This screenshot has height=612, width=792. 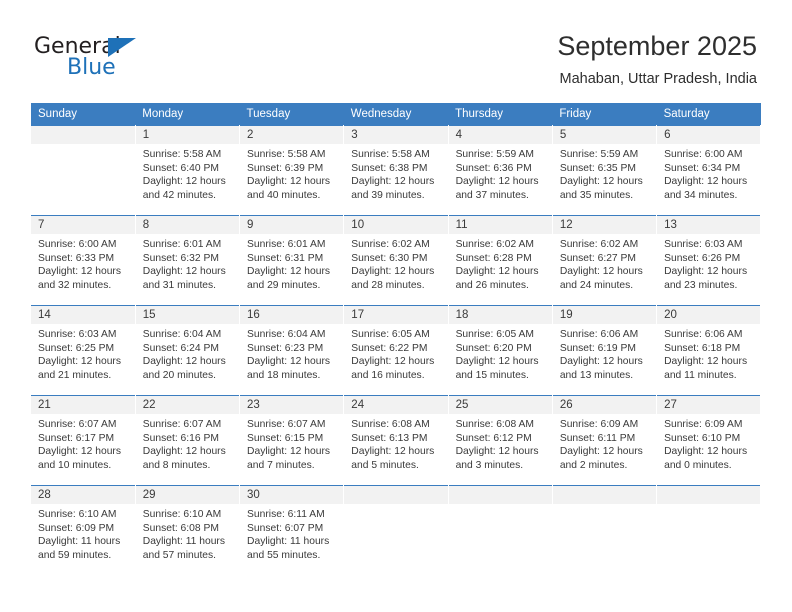 What do you see at coordinates (180, 438) in the screenshot?
I see `sunset-text: Sunset: 6:16 PM` at bounding box center [180, 438].